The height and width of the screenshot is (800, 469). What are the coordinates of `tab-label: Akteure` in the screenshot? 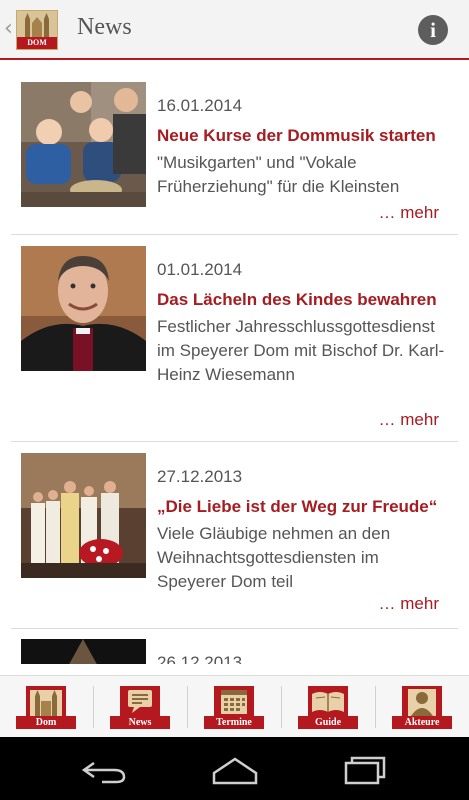 It's located at (422, 722).